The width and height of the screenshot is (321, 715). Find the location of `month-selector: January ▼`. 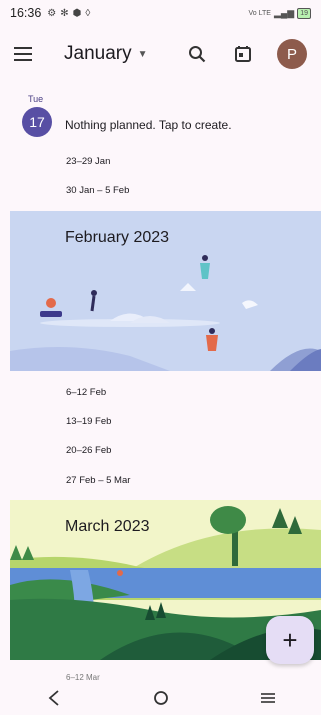

month-selector: January ▼ is located at coordinates (106, 54).